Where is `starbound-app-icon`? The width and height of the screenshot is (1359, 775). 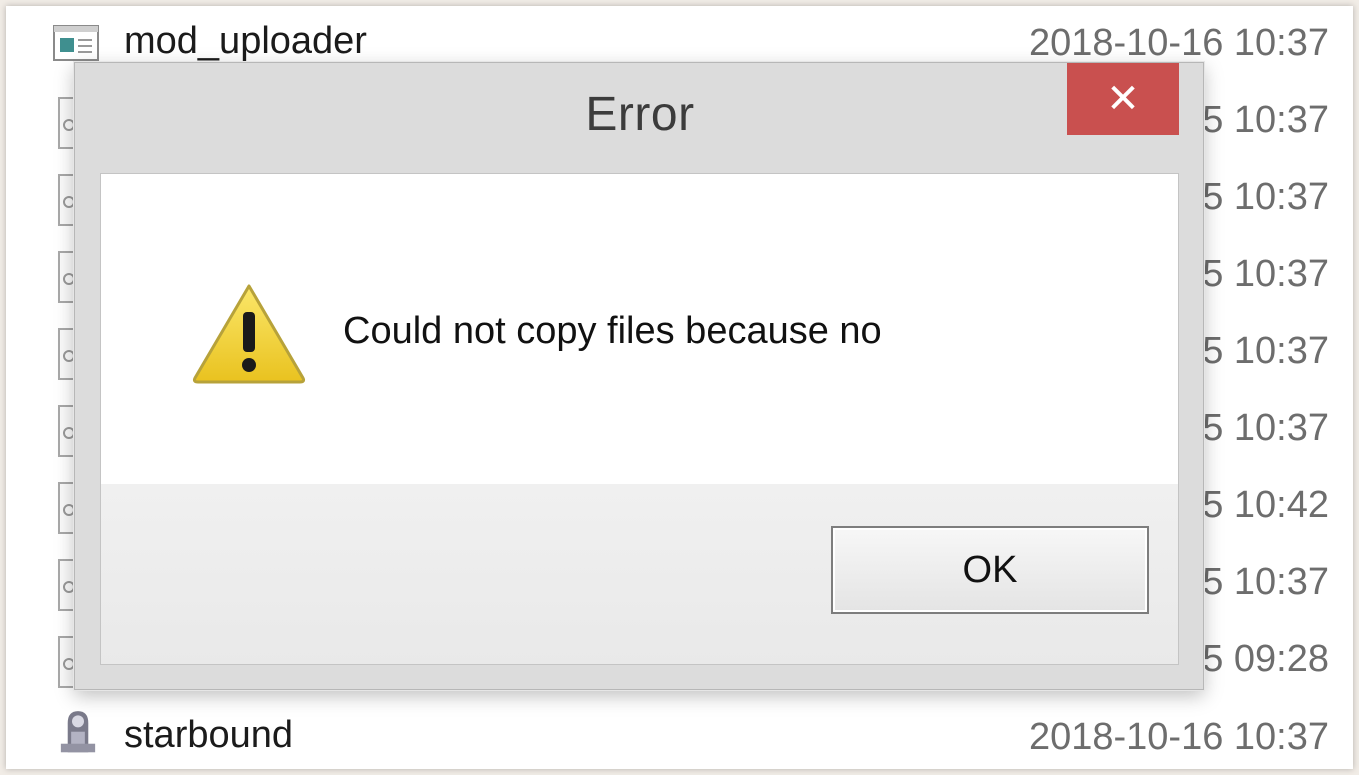 starbound-app-icon is located at coordinates (78, 732).